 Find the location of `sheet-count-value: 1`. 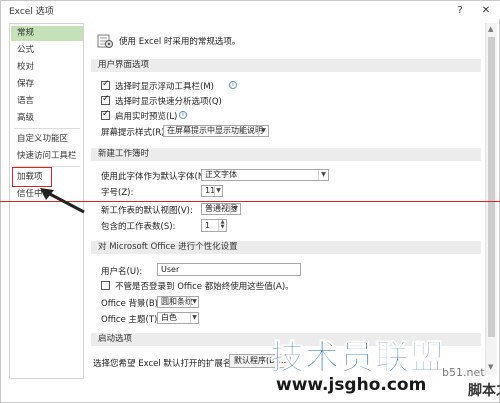

sheet-count-value: 1 is located at coordinates (208, 225).